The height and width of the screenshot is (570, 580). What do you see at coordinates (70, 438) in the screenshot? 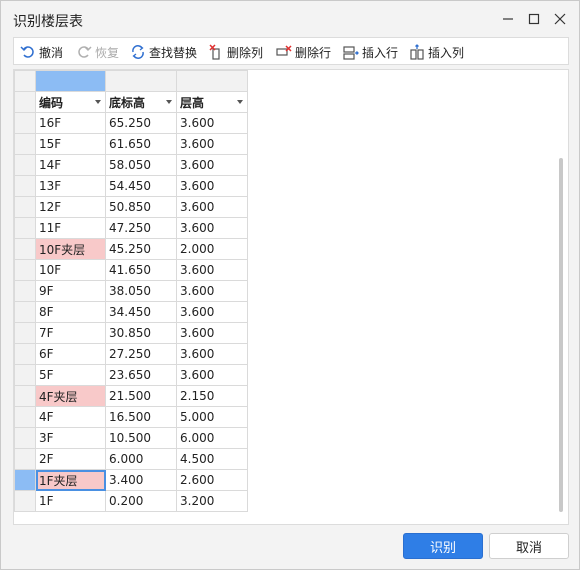
I see `cell-code: 3F` at bounding box center [70, 438].